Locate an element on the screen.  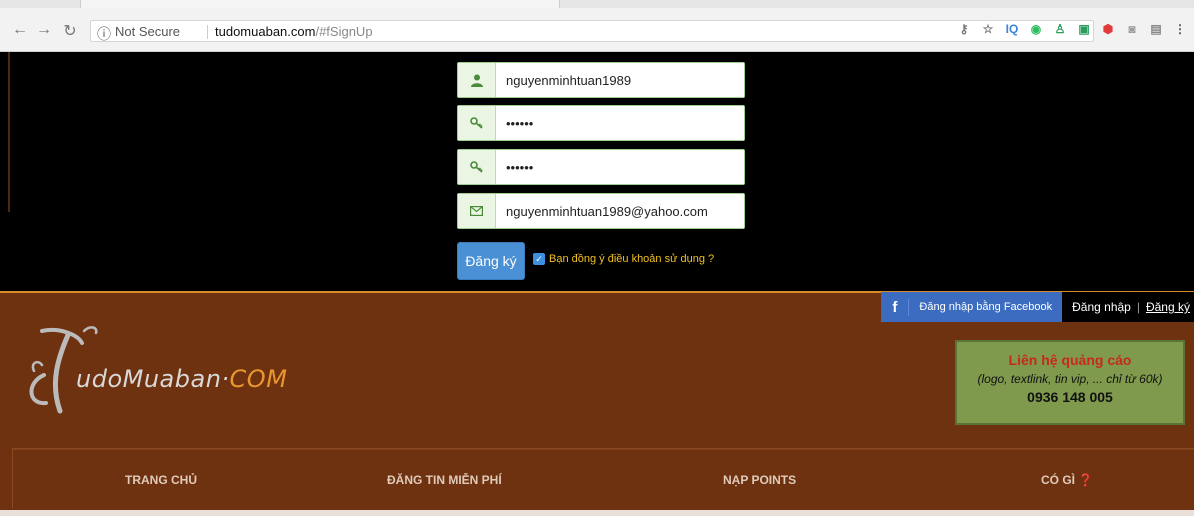
menu-item-top-up-points: NẠP POINTS is located at coordinates (759, 480).